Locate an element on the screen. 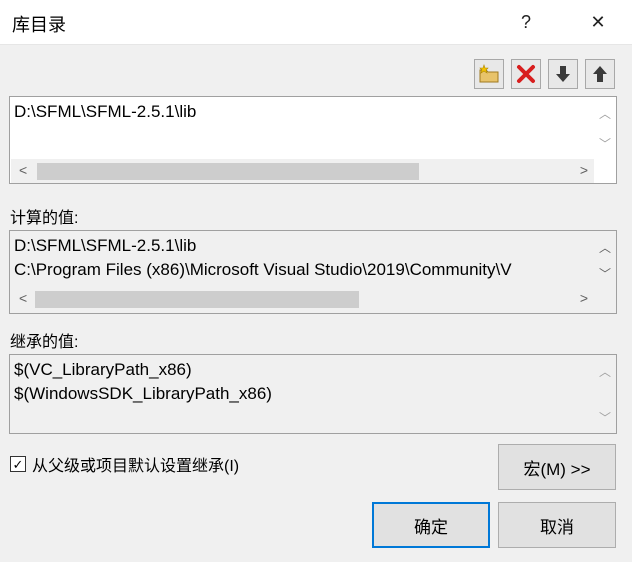 This screenshot has width=632, height=562. close-button: ✕ is located at coordinates (598, 22).